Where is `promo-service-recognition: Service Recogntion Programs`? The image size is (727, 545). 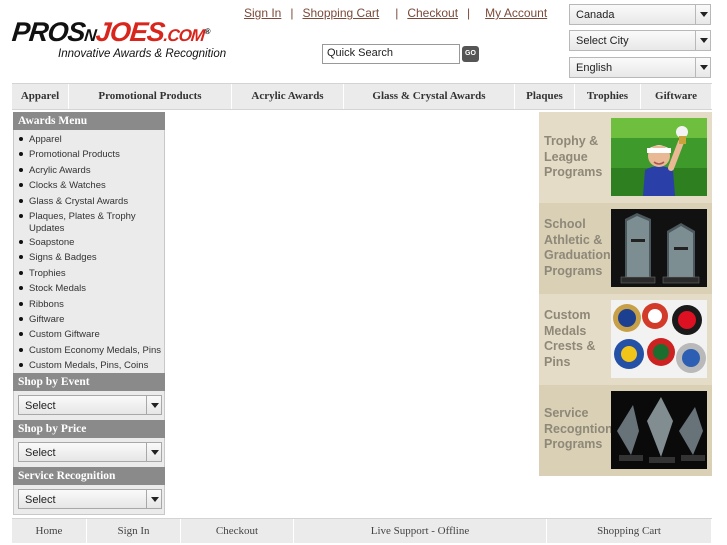 promo-service-recognition: Service Recogntion Programs is located at coordinates (625, 430).